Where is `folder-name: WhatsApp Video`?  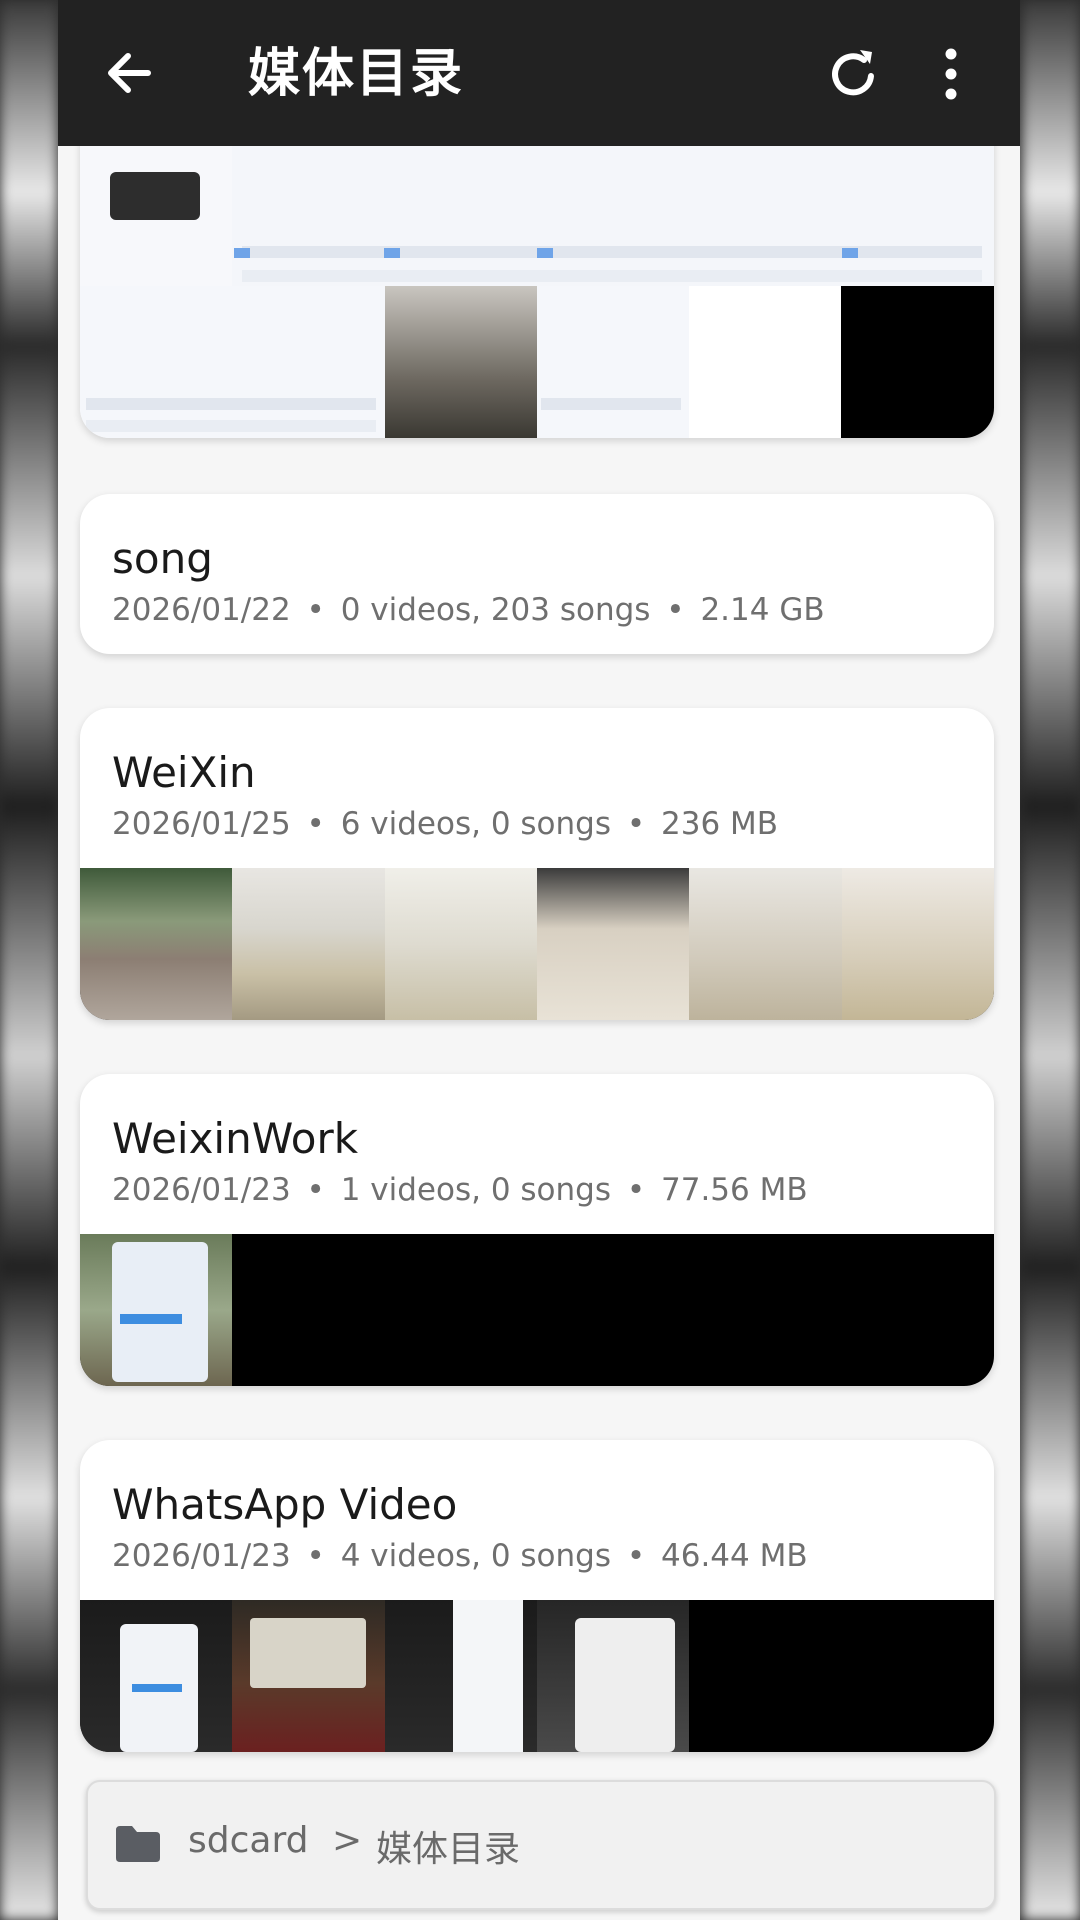
folder-name: WhatsApp Video is located at coordinates (285, 1504).